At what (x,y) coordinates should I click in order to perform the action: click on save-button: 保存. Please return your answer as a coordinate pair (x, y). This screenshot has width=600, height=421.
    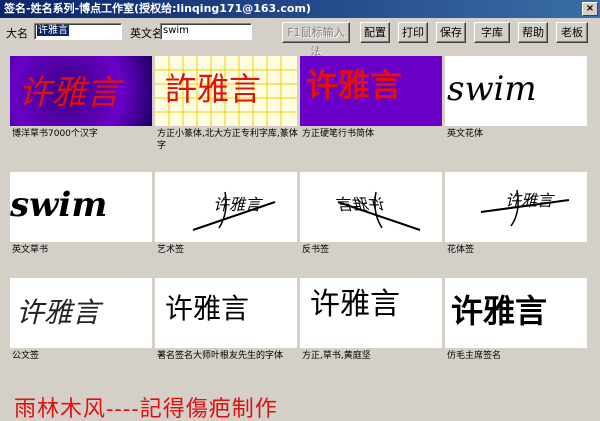
    Looking at the image, I should click on (451, 32).